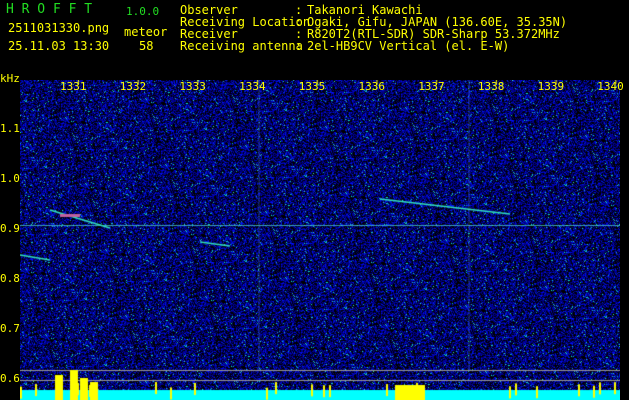 Image resolution: width=629 pixels, height=400 pixels. I want to click on x-tick-label: 1337, so click(431, 86).